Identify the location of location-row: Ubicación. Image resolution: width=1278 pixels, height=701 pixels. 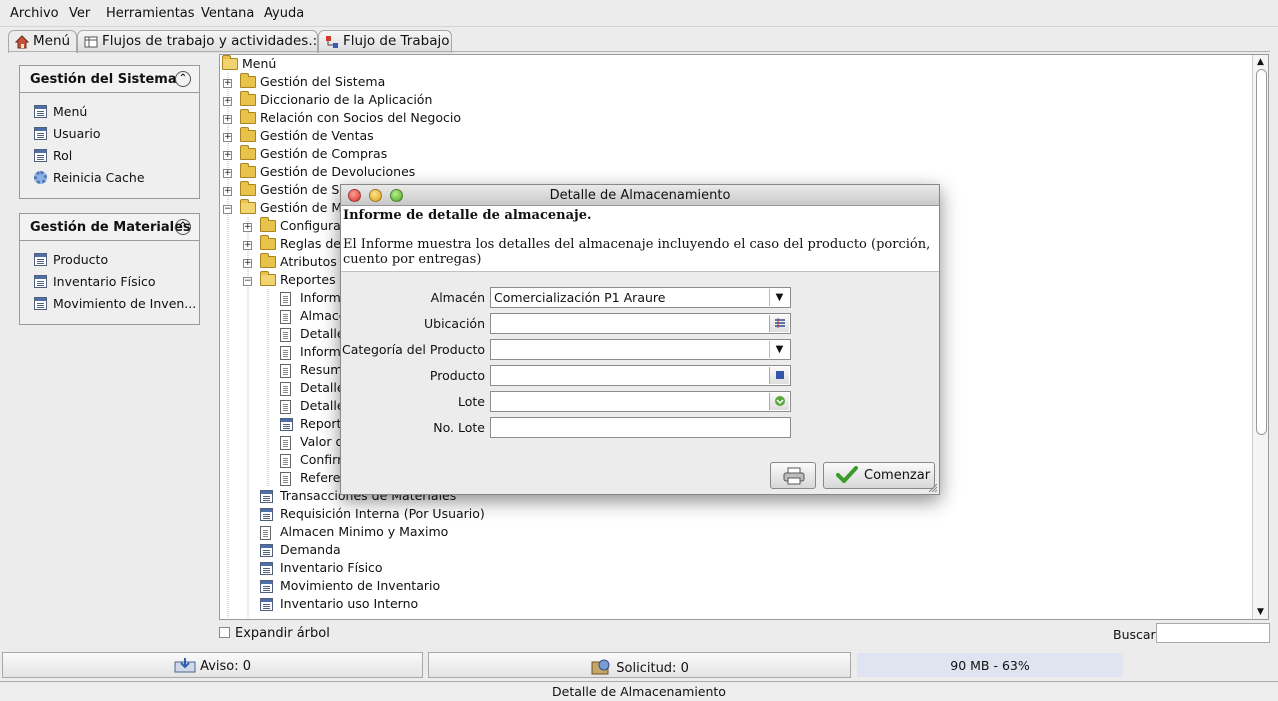
(641, 325).